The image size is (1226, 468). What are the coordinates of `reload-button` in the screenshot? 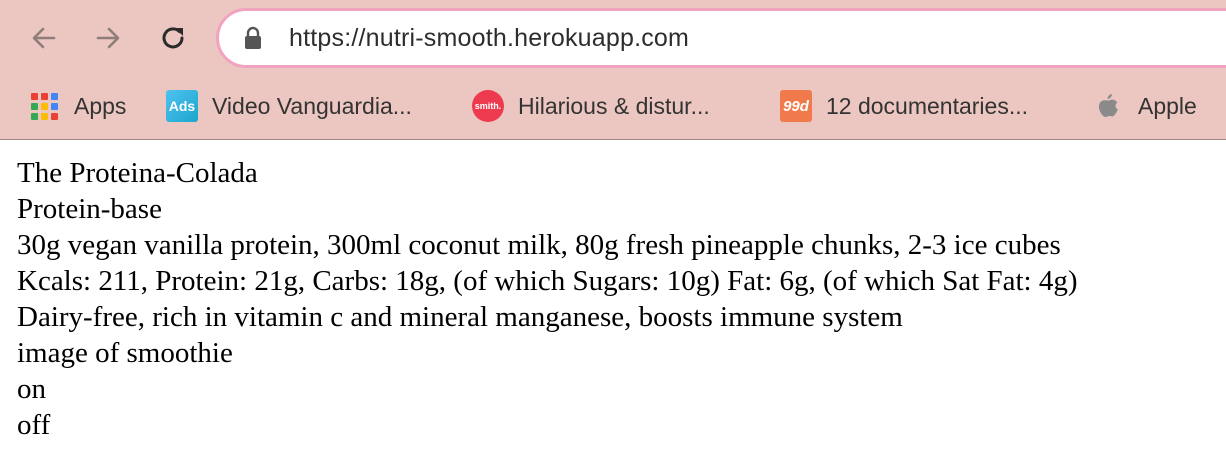 It's located at (173, 38).